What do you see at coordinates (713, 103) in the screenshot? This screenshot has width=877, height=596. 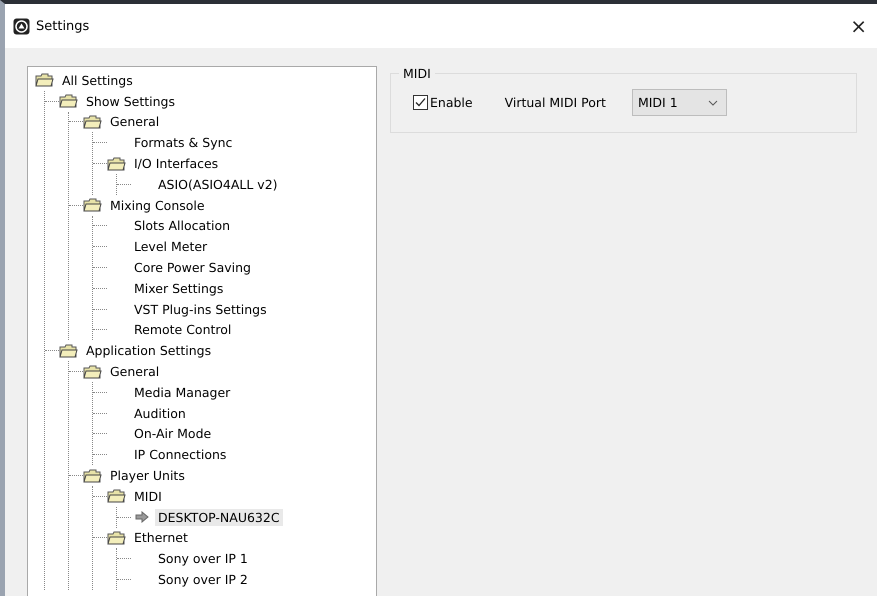 I see `chevron-icon` at bounding box center [713, 103].